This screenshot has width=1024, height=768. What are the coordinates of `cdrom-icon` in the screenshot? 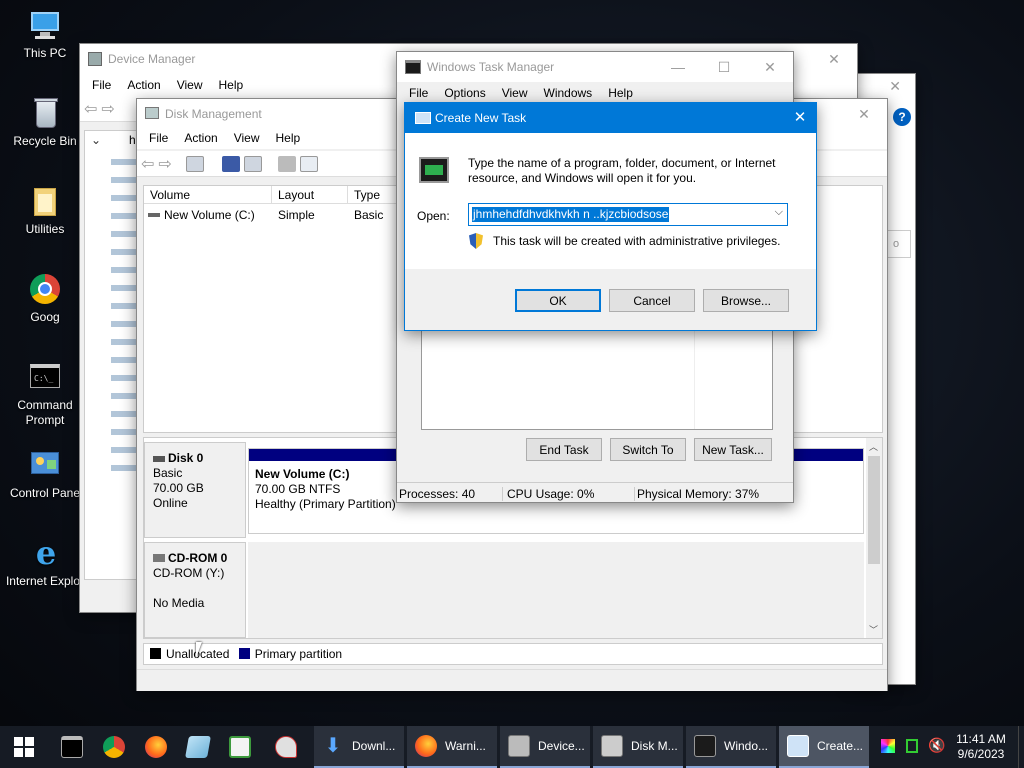 It's located at (159, 558).